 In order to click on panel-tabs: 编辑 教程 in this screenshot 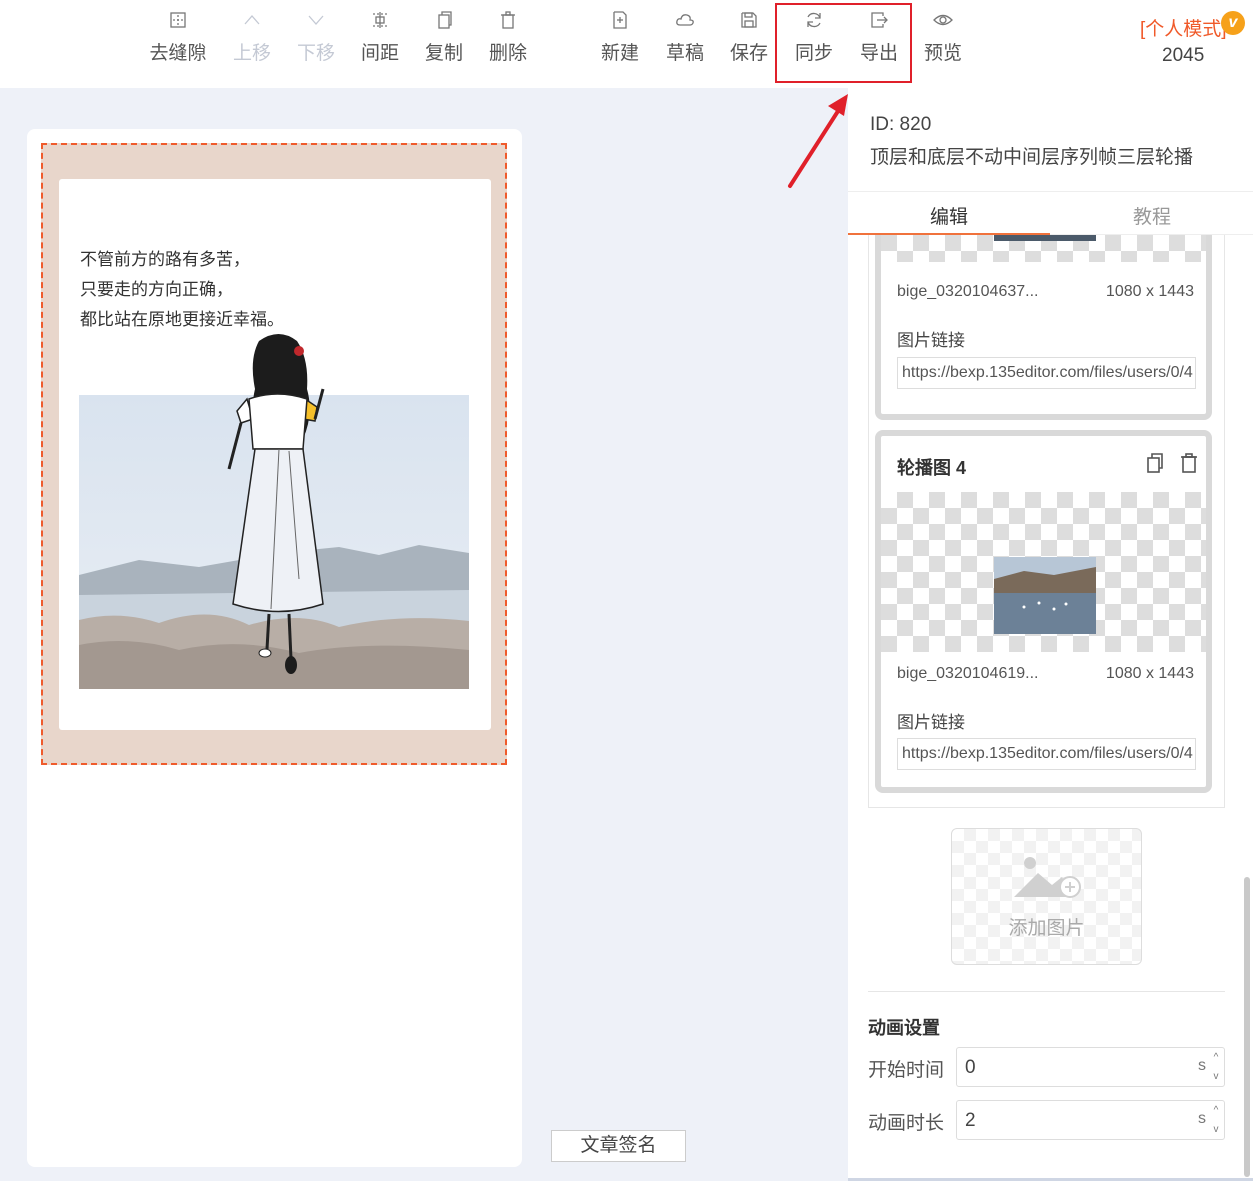, I will do `click(1050, 213)`.